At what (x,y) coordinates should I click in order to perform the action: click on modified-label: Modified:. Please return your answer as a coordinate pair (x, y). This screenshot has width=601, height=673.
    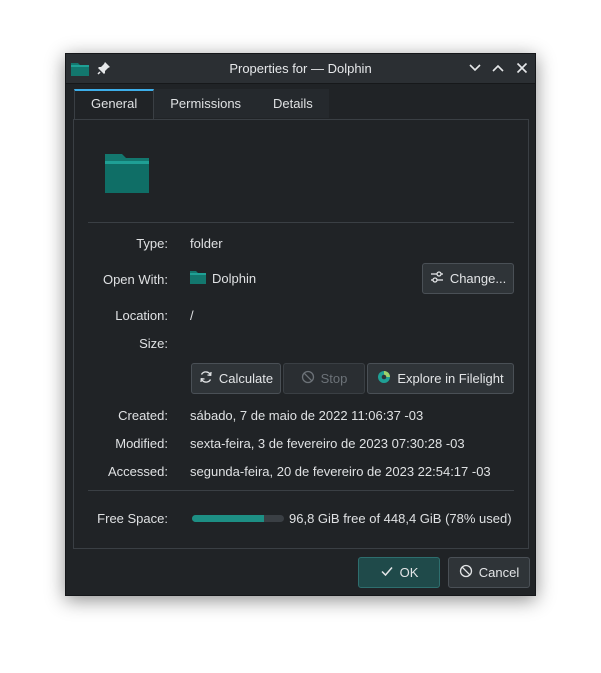
    Looking at the image, I should click on (141, 443).